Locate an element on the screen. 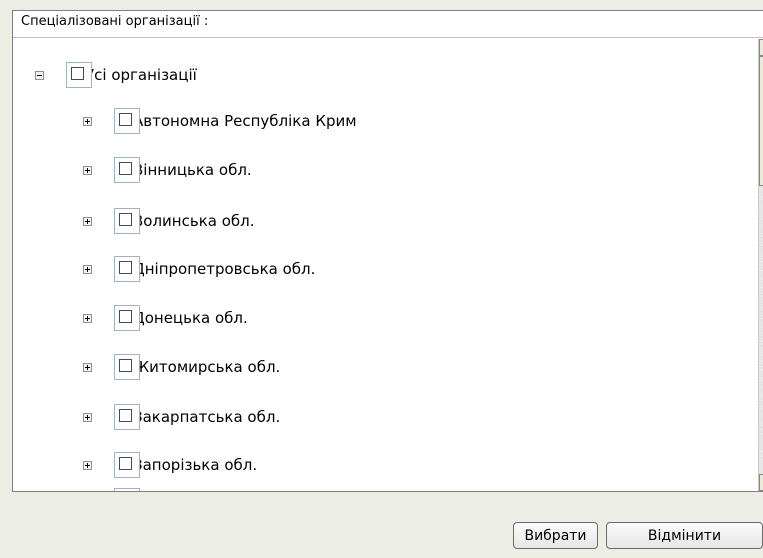 The width and height of the screenshot is (763, 558). tree-item-label: Волинська обл. is located at coordinates (194, 221).